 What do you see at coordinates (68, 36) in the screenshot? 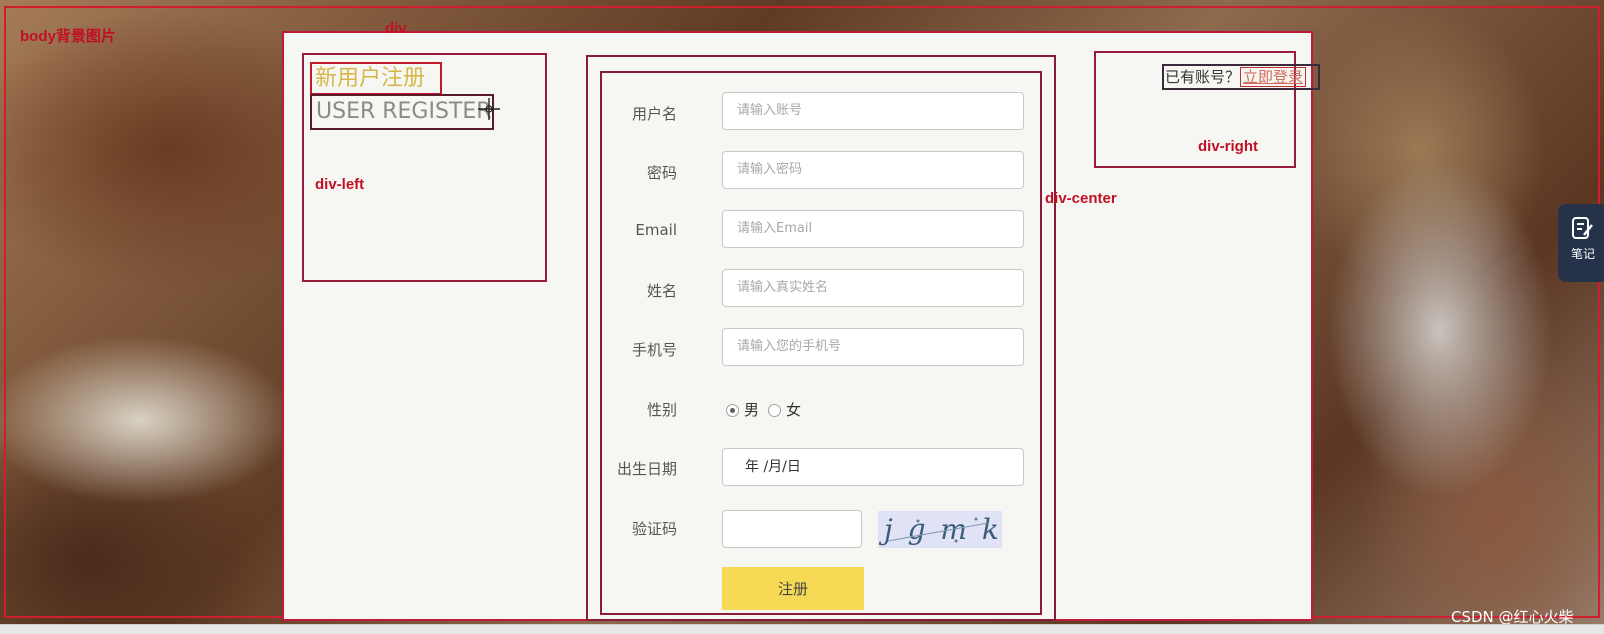
I see `annotation-body: body背景图片` at bounding box center [68, 36].